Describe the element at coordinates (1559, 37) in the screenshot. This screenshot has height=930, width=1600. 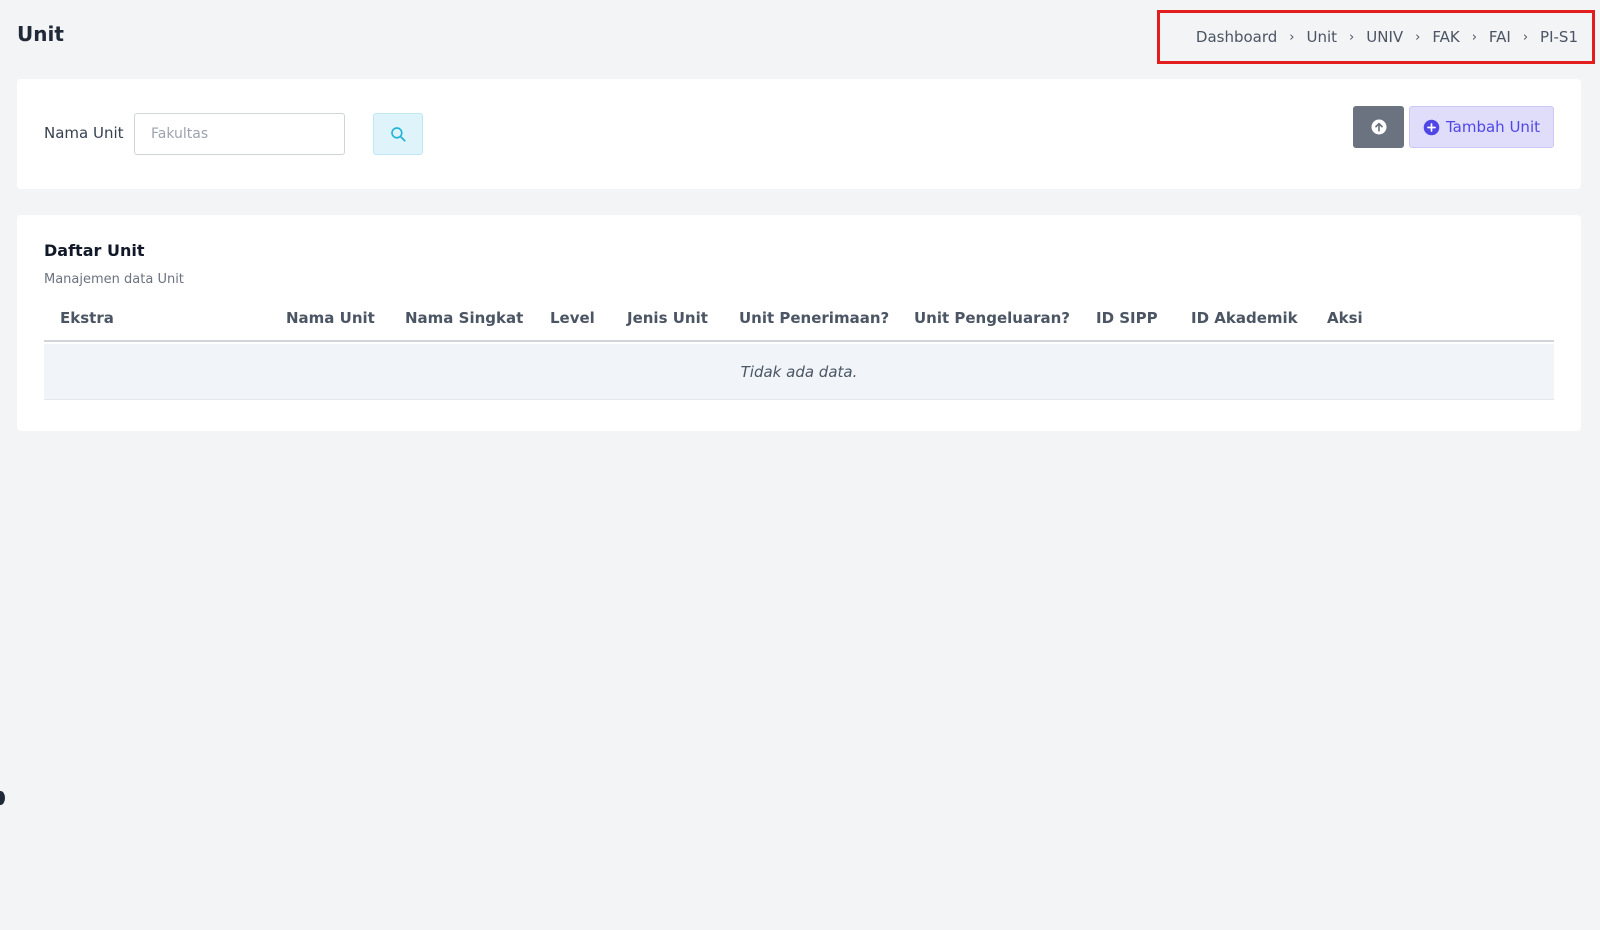
I see `breadcrumb-item-pi-s1: PI-S1` at that location.